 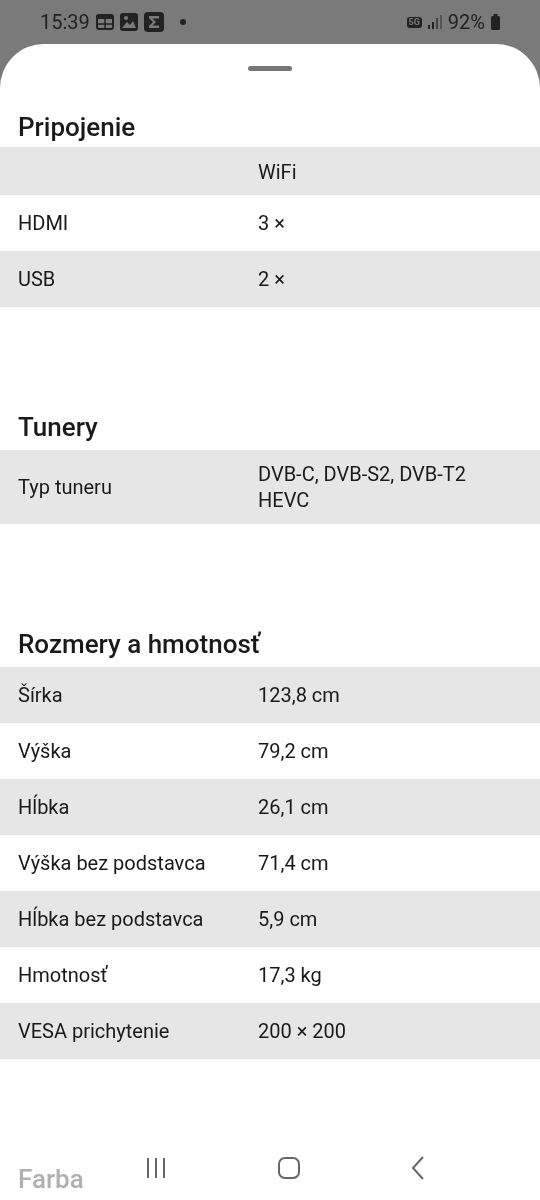 What do you see at coordinates (277, 172) in the screenshot?
I see `spec-value: WiFi` at bounding box center [277, 172].